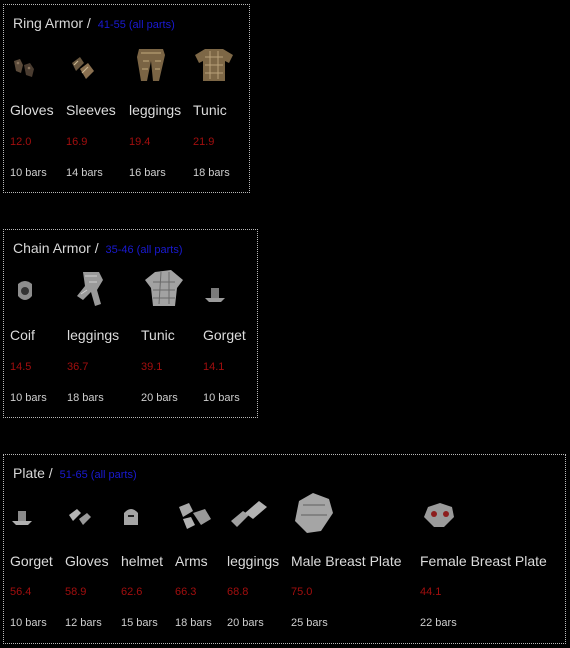  Describe the element at coordinates (214, 65) in the screenshot. I see `ring-tunic-icon` at that location.